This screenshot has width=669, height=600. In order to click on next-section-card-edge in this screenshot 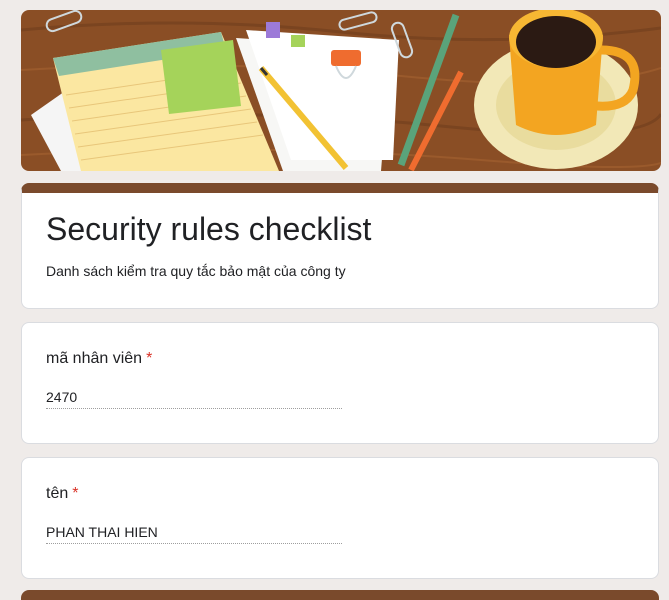, I will do `click(340, 595)`.